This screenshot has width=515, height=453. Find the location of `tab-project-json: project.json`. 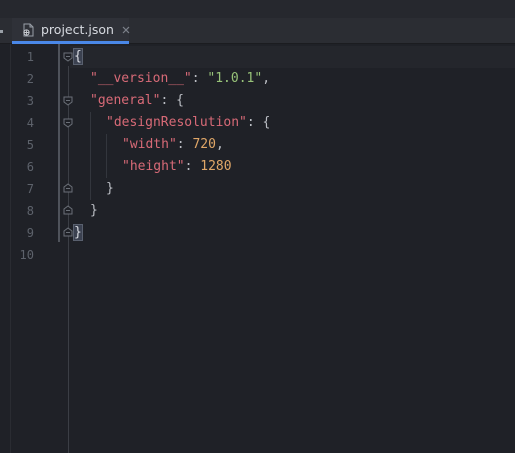

tab-project-json: project.json is located at coordinates (71, 31).